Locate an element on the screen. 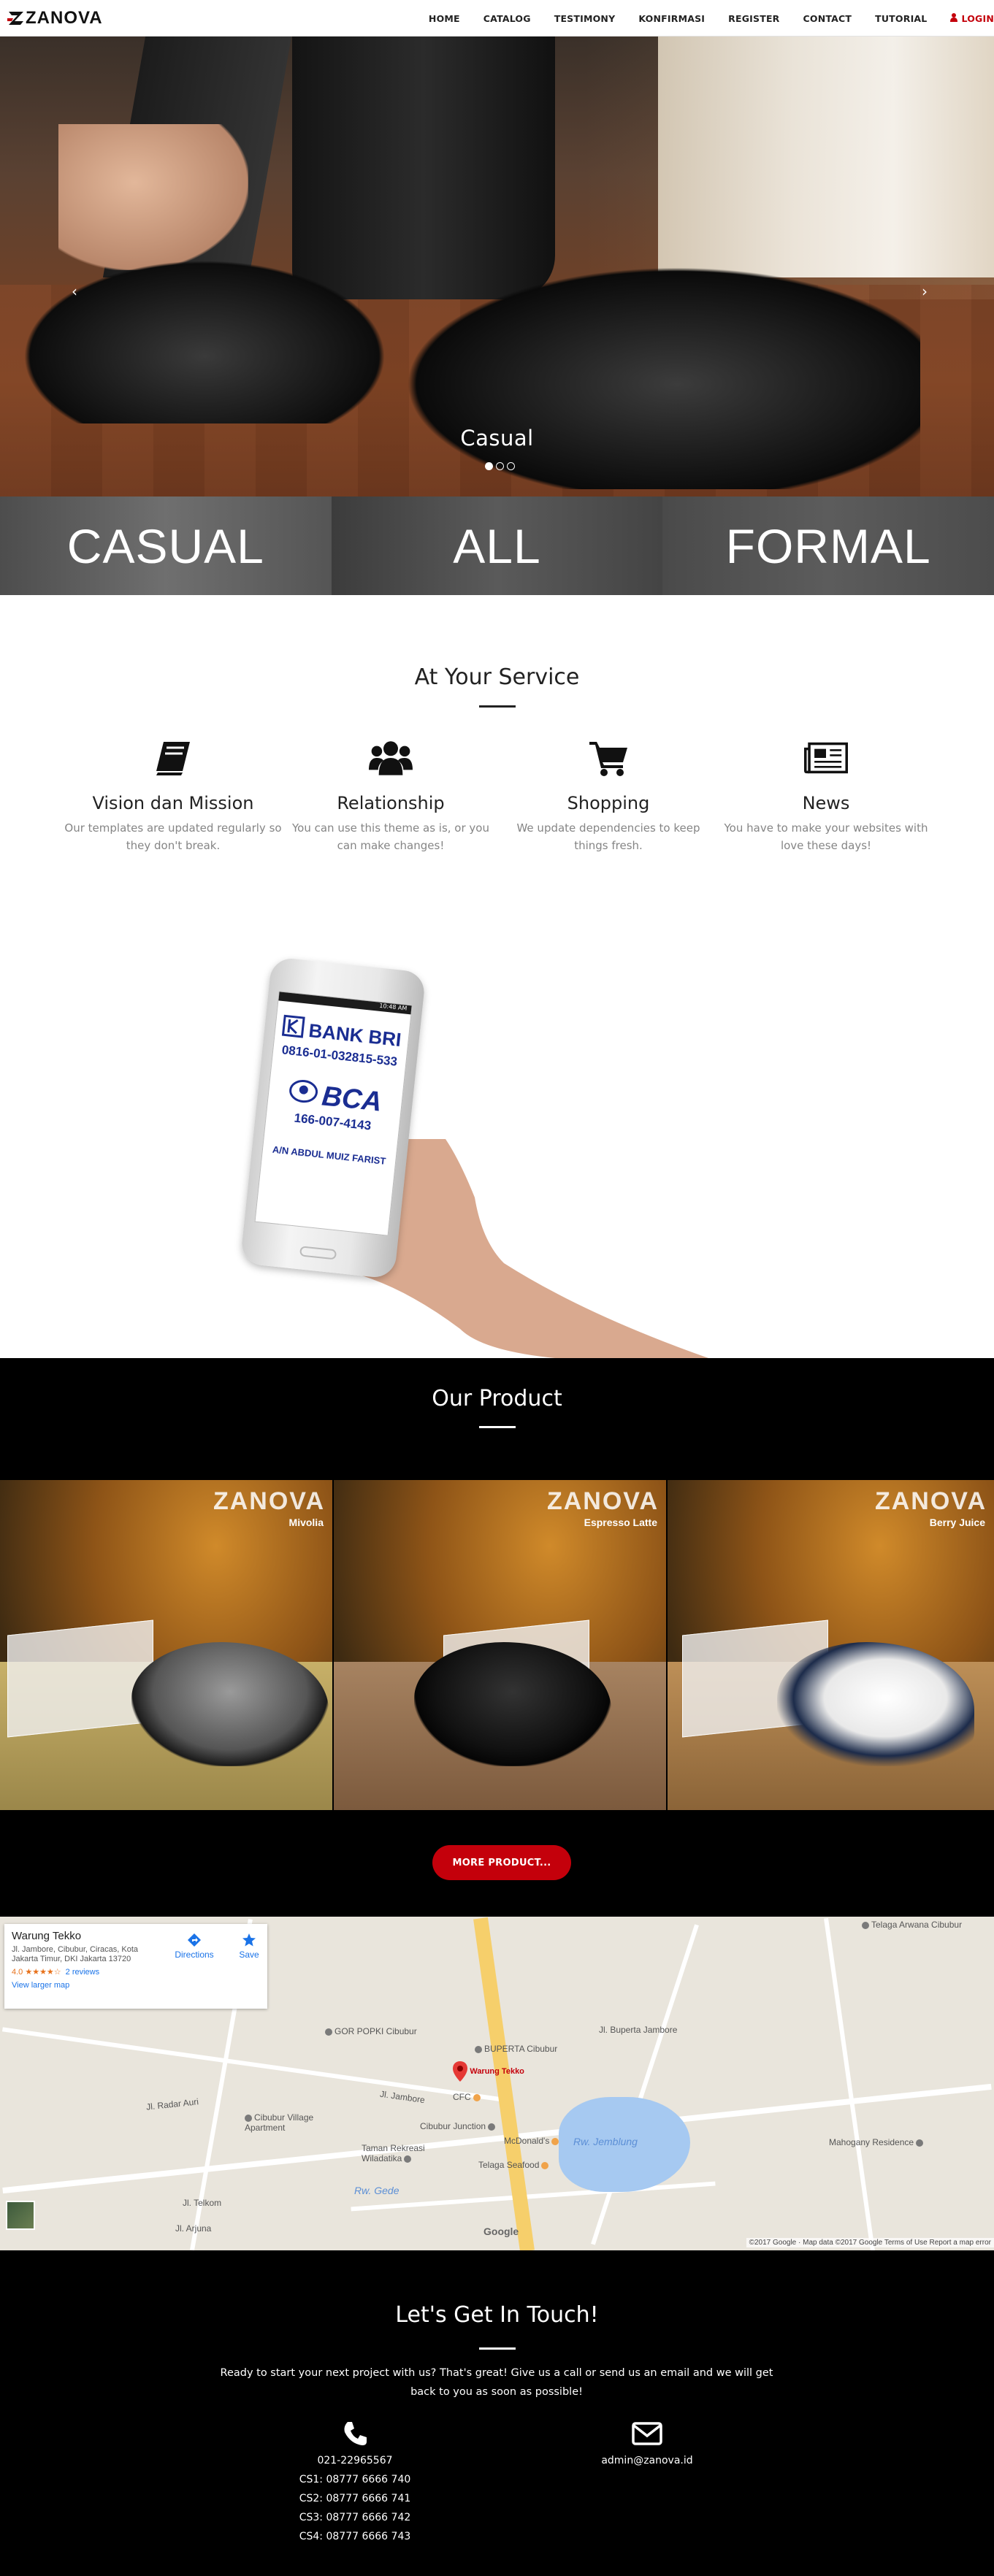 The width and height of the screenshot is (994, 2576). slider-next-icon: › is located at coordinates (925, 291).